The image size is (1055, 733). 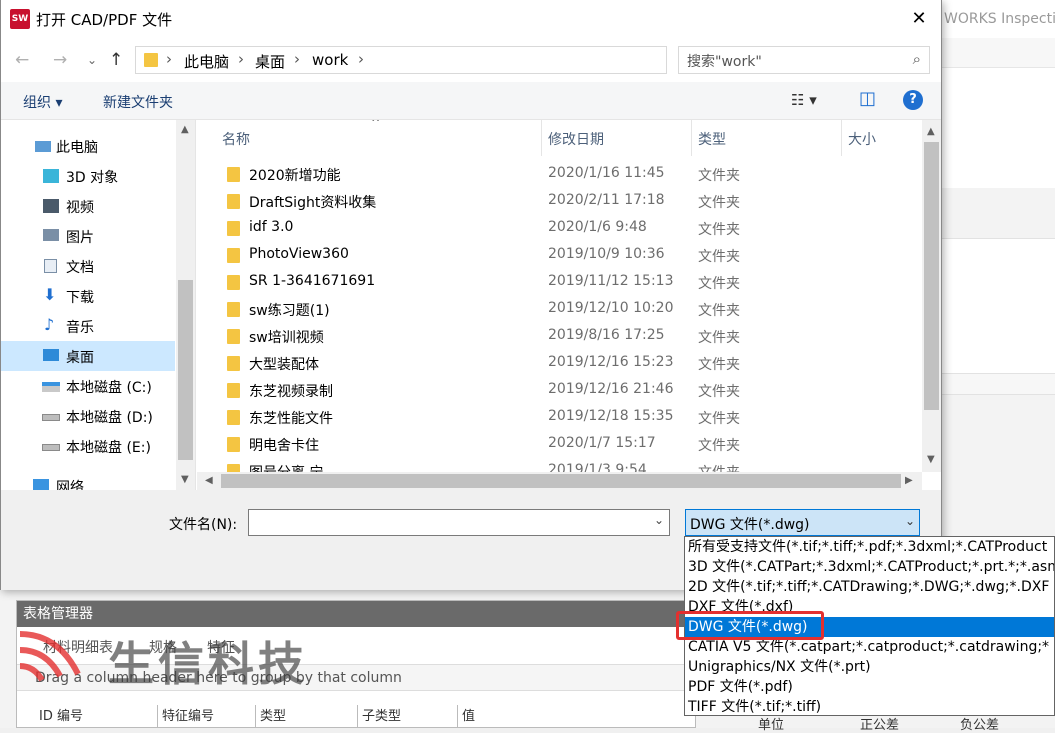 What do you see at coordinates (163, 647) in the screenshot?
I see `tab-specs: 规格` at bounding box center [163, 647].